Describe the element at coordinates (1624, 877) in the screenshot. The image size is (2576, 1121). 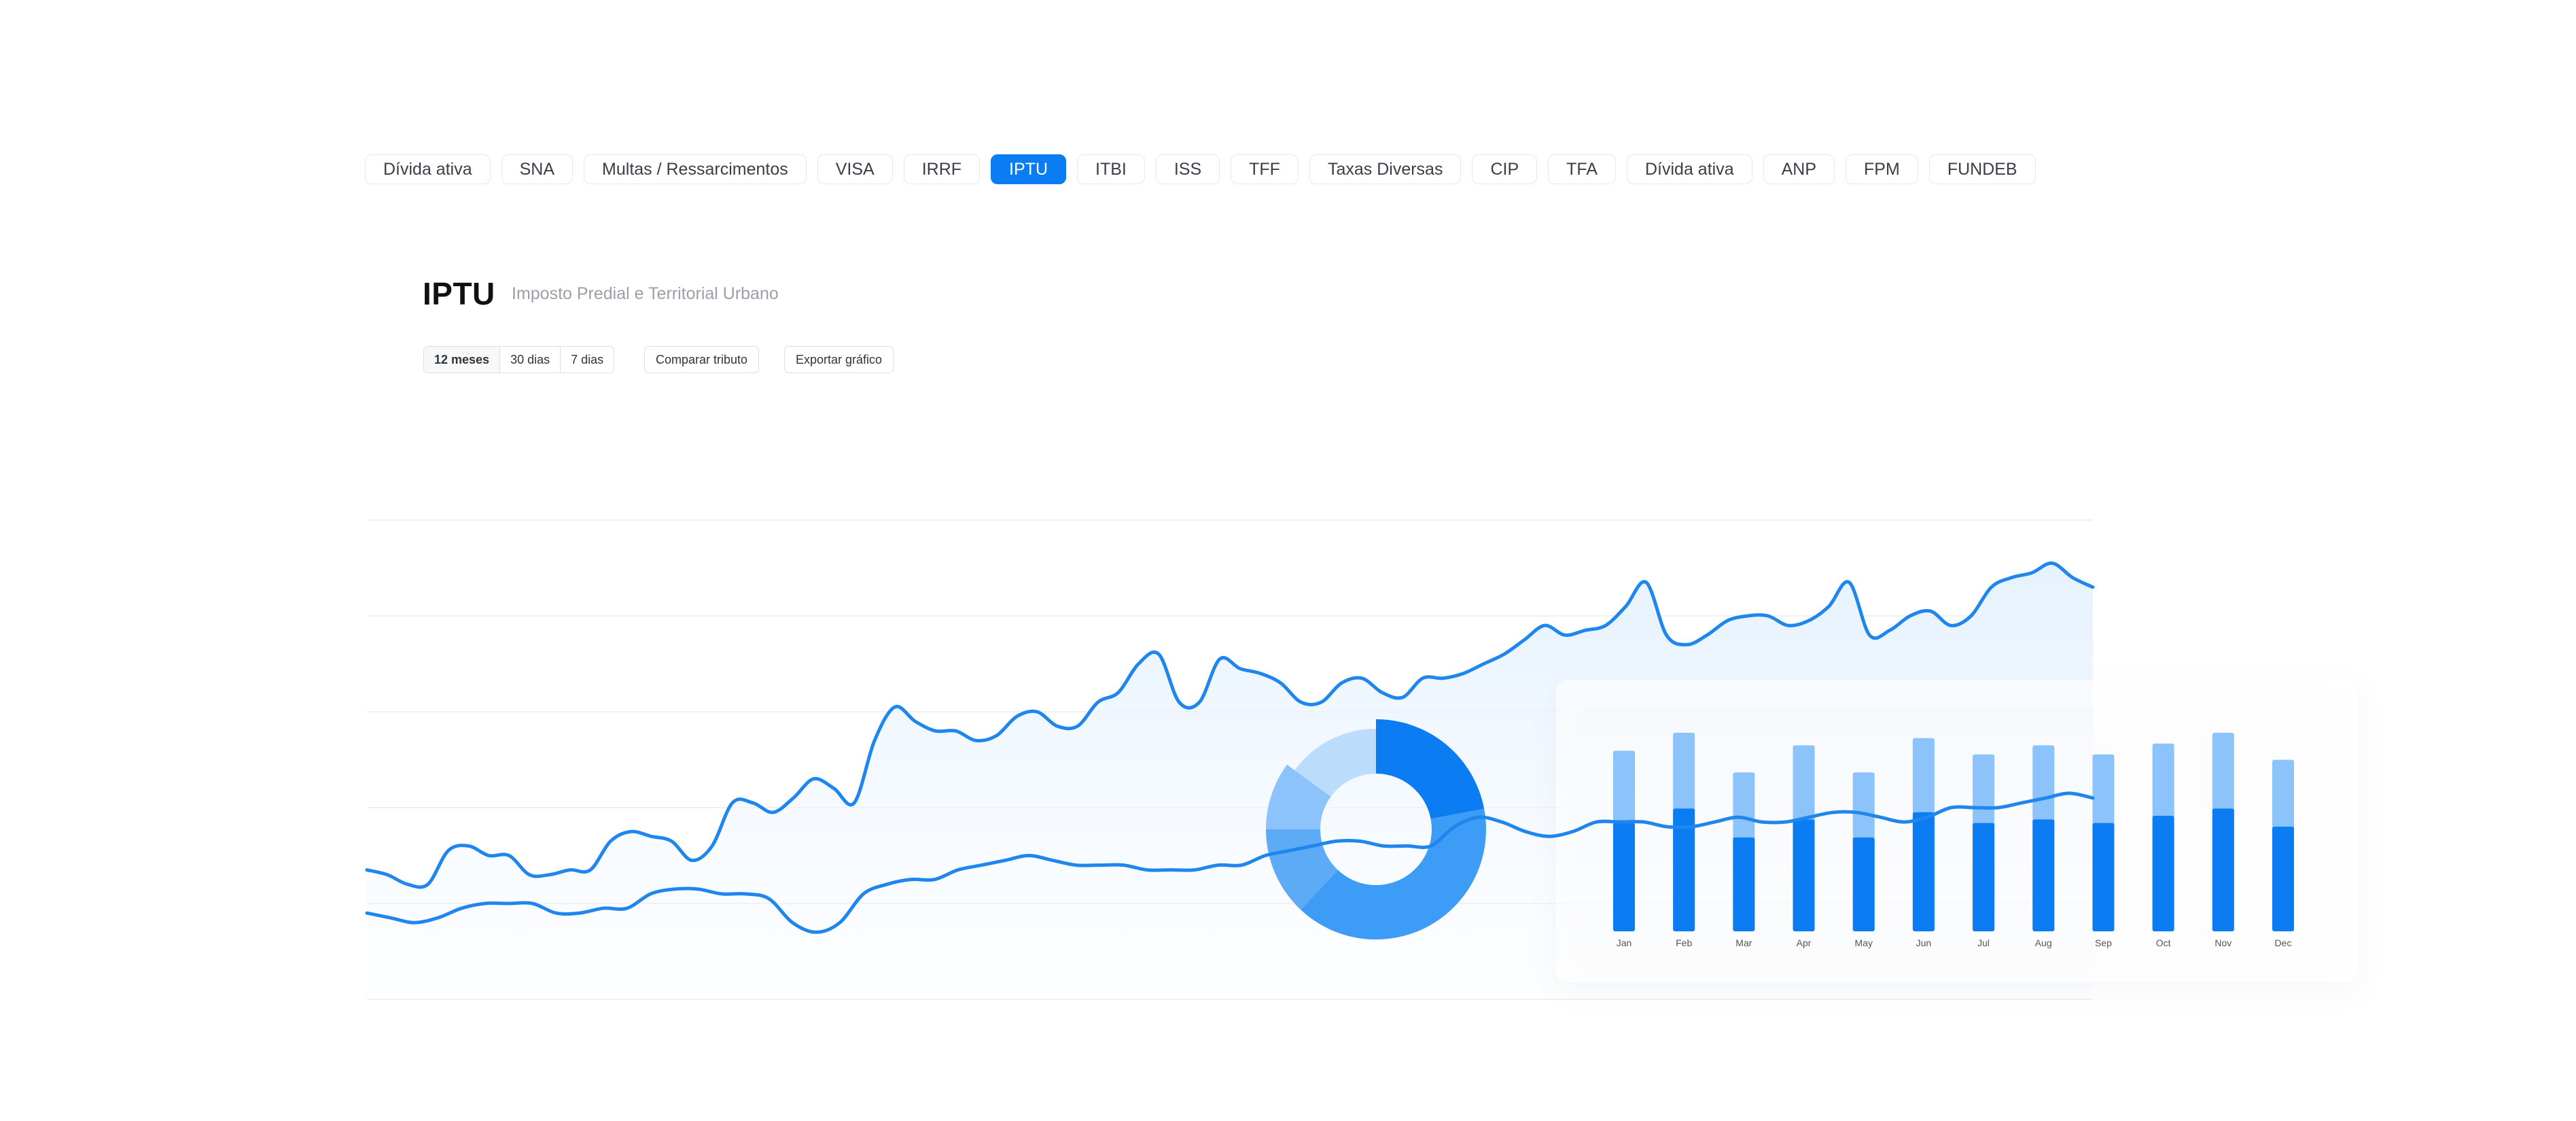
I see `bar-jan-dark` at that location.